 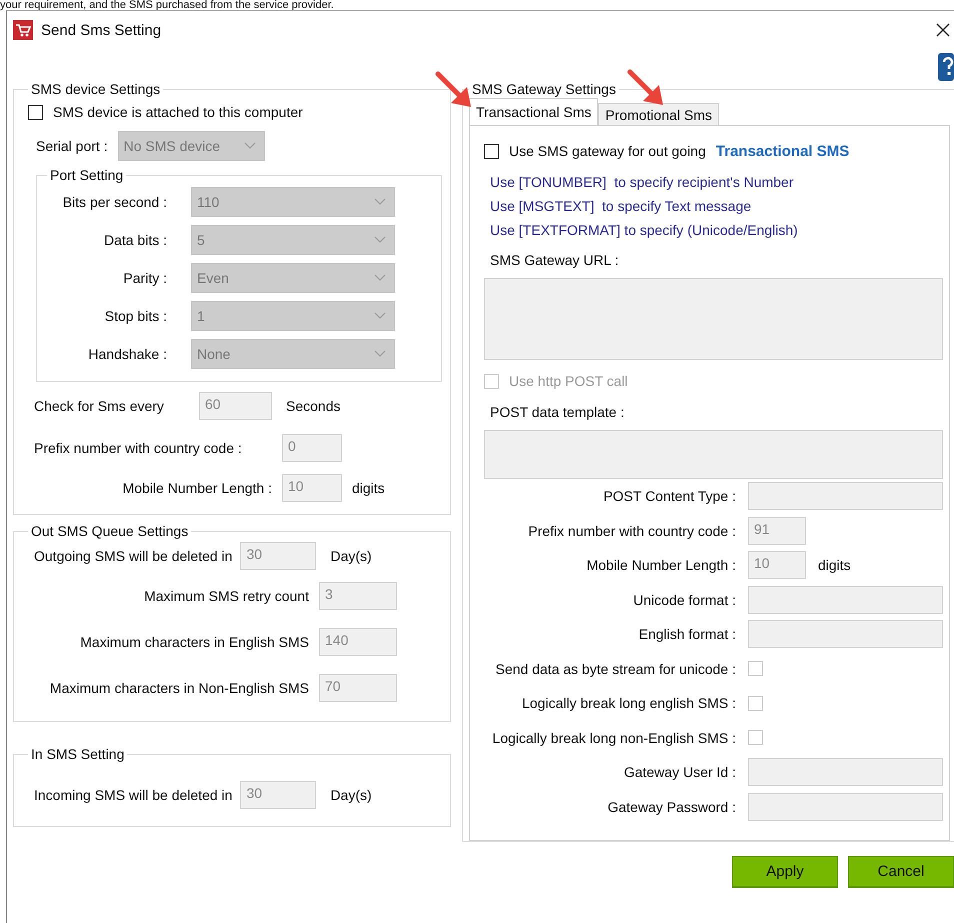 I want to click on input-field: 70, so click(x=358, y=688).